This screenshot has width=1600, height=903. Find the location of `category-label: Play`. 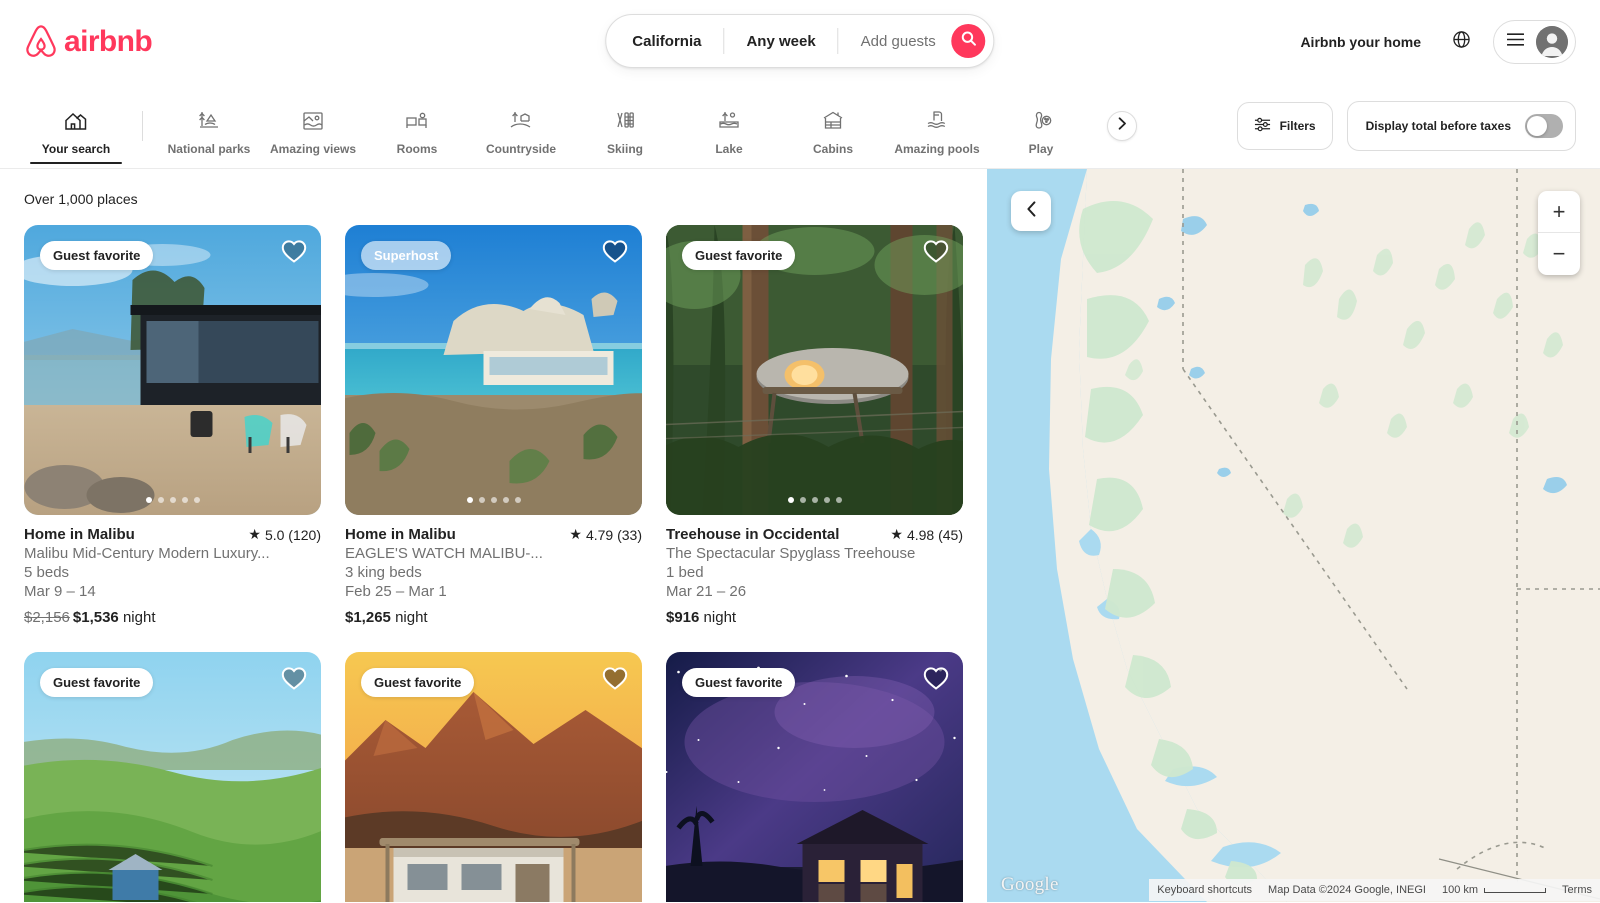

category-label: Play is located at coordinates (1041, 148).